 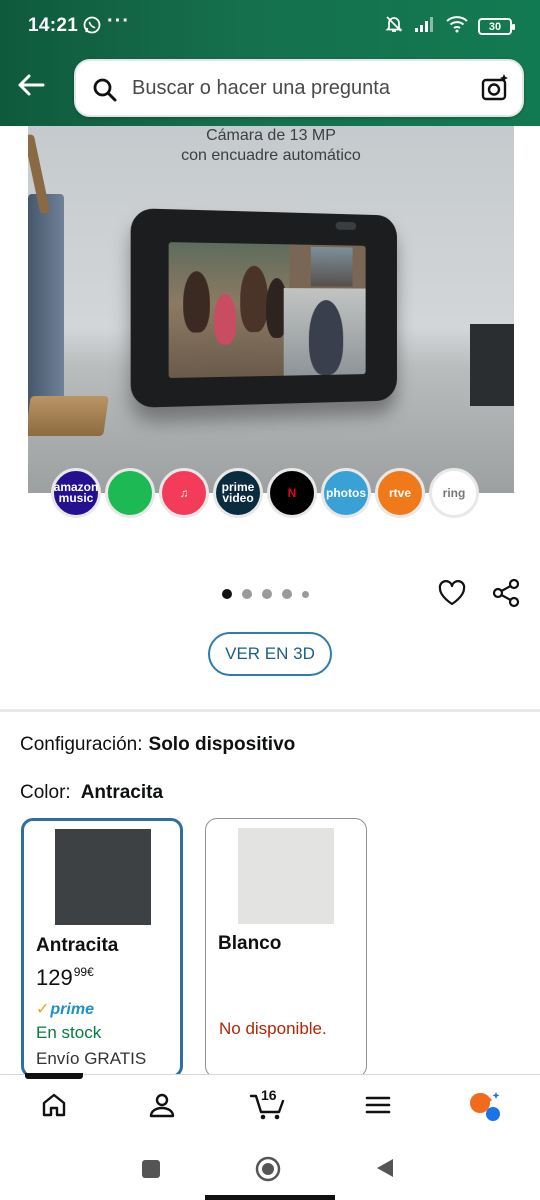 What do you see at coordinates (457, 26) in the screenshot?
I see `wifi-icon` at bounding box center [457, 26].